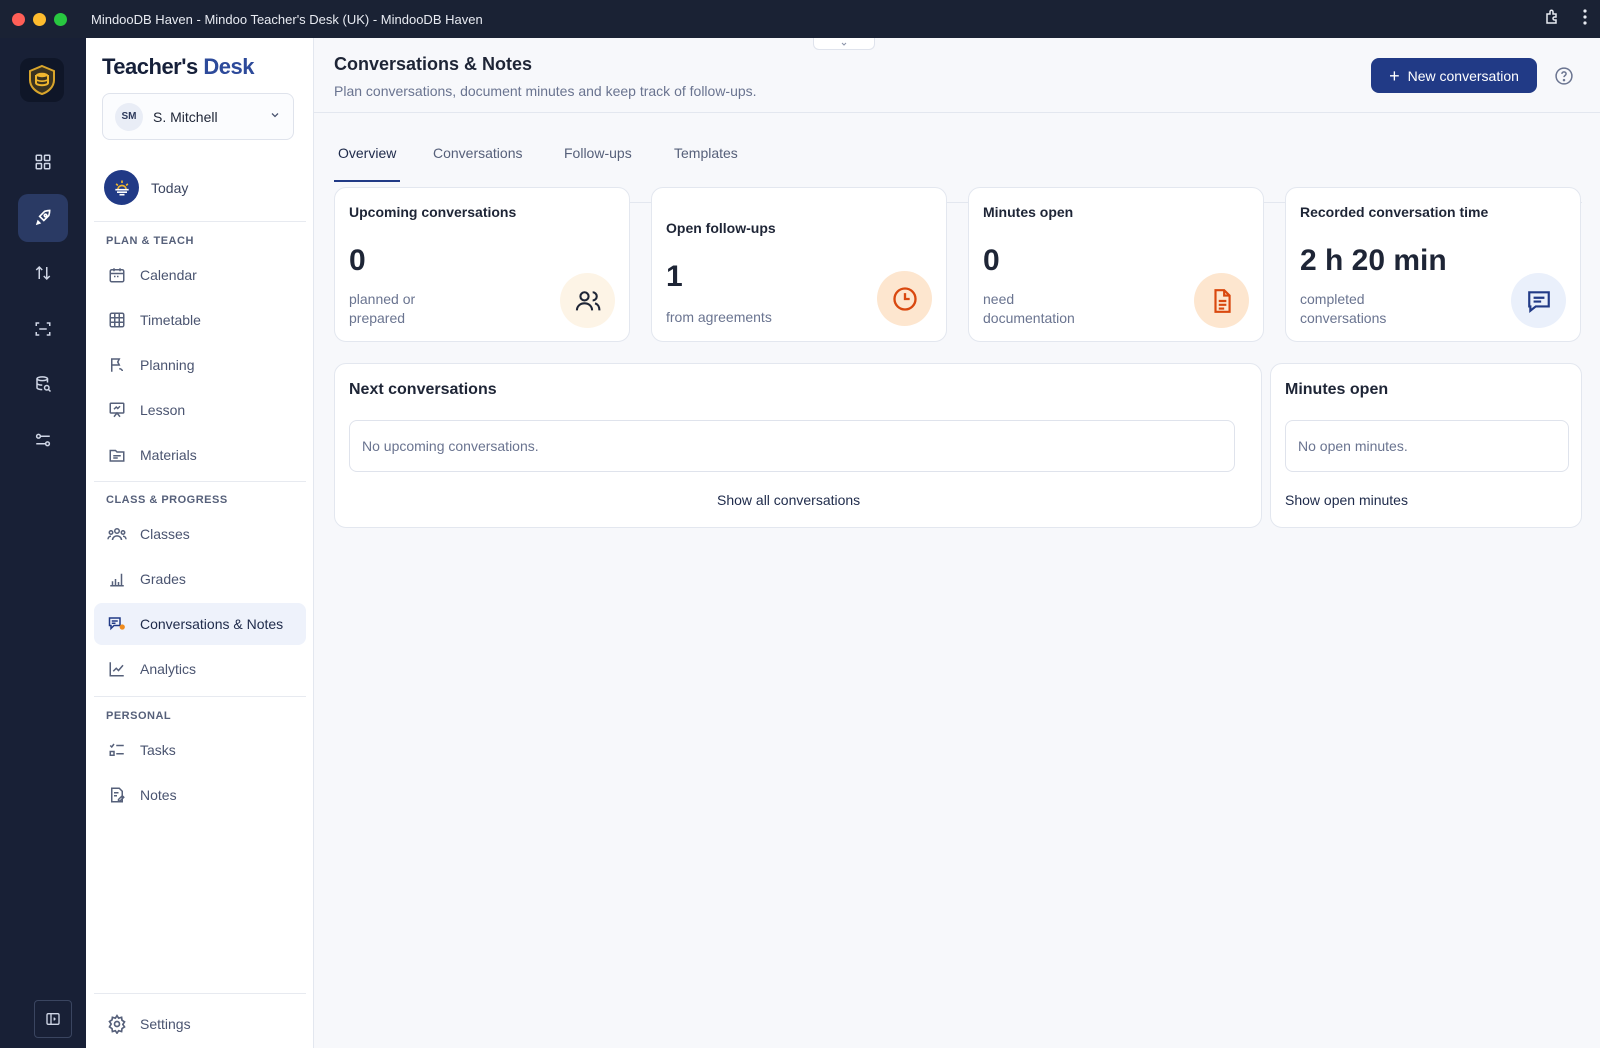 The width and height of the screenshot is (1600, 1048). What do you see at coordinates (598, 158) in the screenshot?
I see `tab-follow-ups: Follow-ups` at bounding box center [598, 158].